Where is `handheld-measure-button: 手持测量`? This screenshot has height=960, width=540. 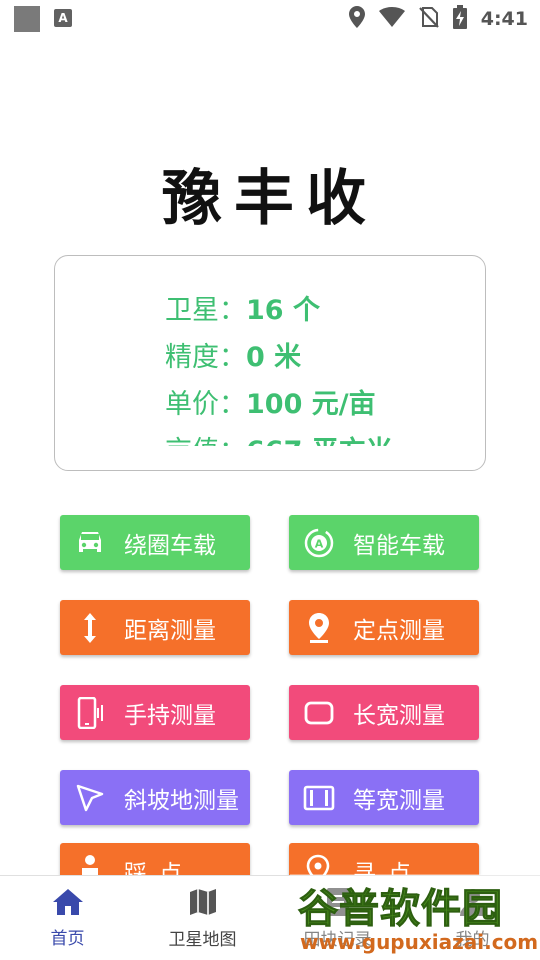 handheld-measure-button: 手持测量 is located at coordinates (155, 712).